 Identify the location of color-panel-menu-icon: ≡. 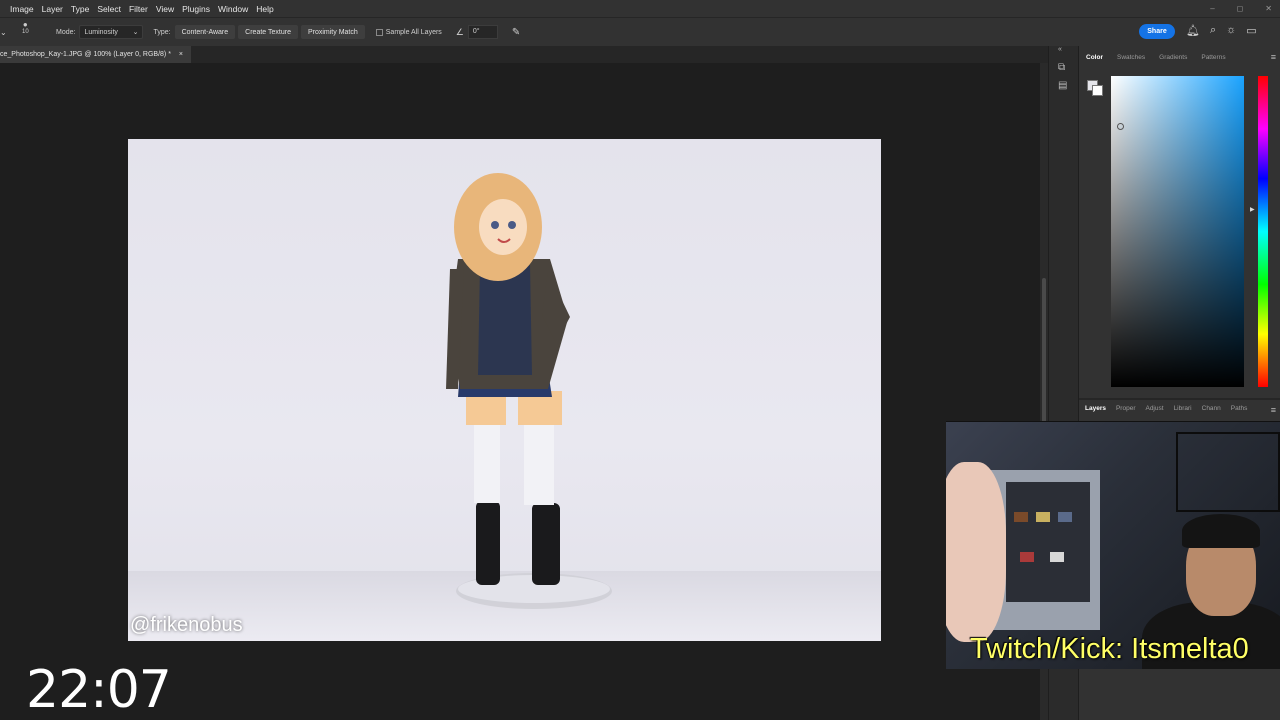
(1273, 57).